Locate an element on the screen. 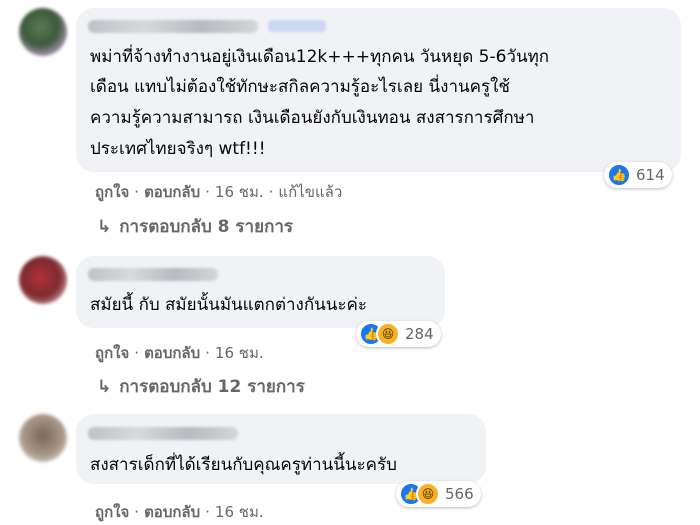 The width and height of the screenshot is (700, 525). view-replies-link: ↳ การตอบกลับ 8 รายการ is located at coordinates (195, 226).